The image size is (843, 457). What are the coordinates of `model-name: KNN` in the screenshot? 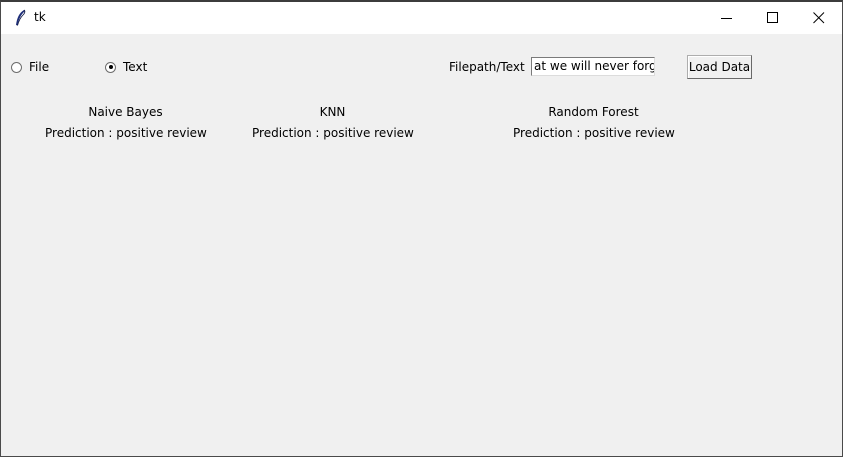 It's located at (332, 112).